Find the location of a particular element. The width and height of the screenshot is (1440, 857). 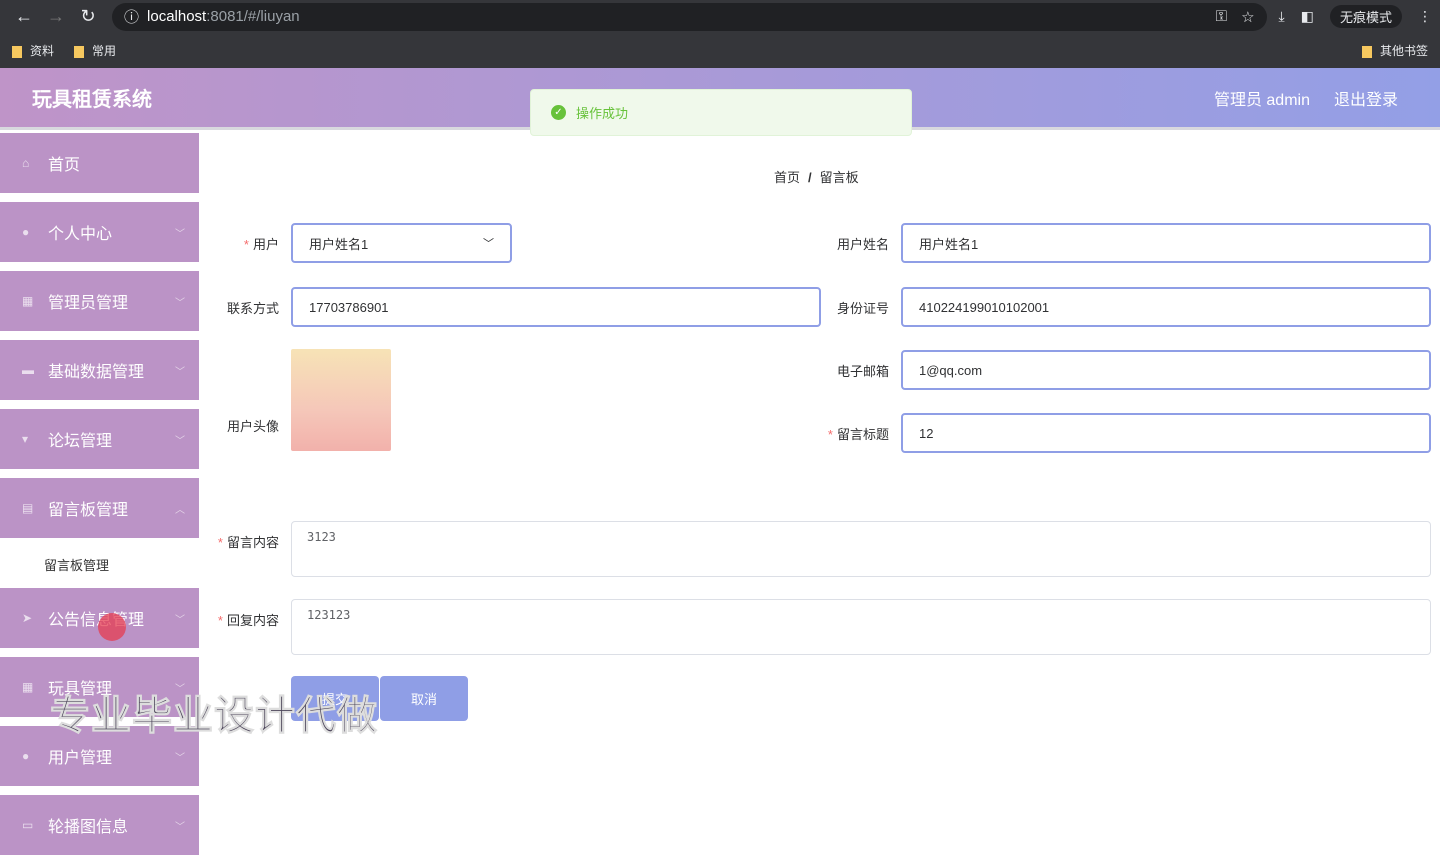

chevron-up-icon: ︿ is located at coordinates (180, 510).